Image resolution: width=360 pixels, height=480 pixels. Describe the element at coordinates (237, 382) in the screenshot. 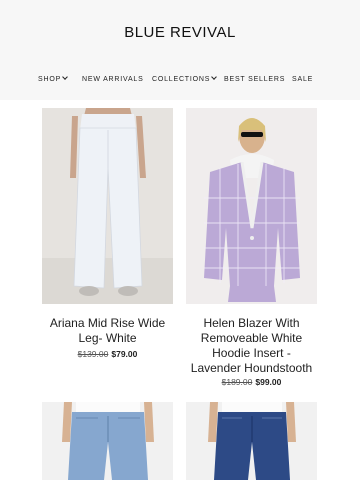

I see `compare-at-price: $189.00` at that location.